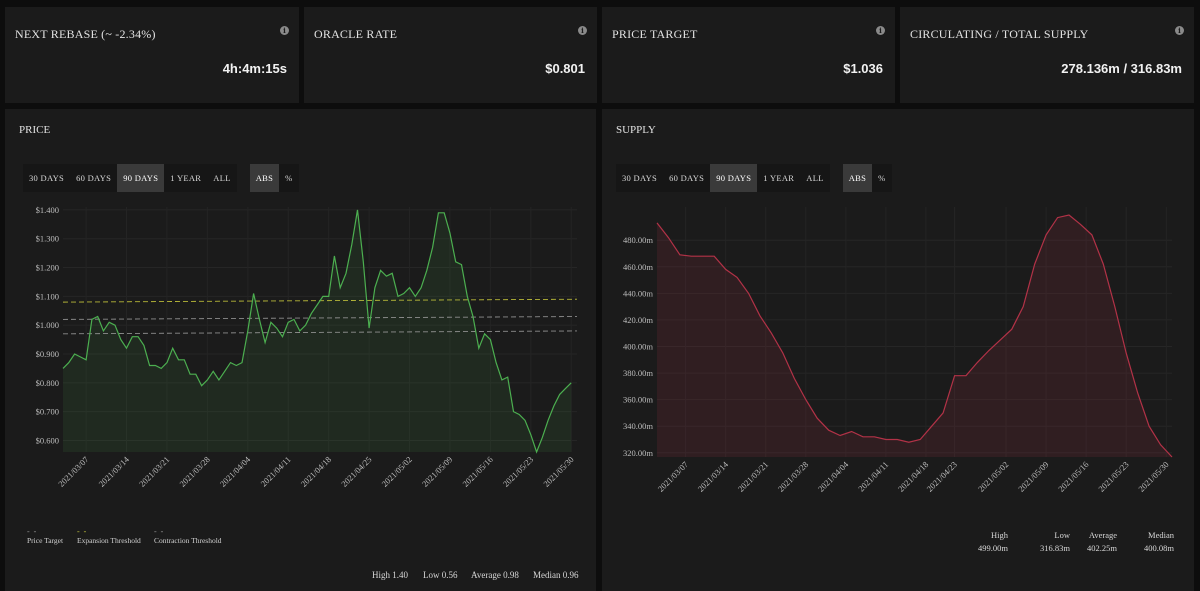 The height and width of the screenshot is (591, 1200). What do you see at coordinates (45, 537) in the screenshot?
I see `legend-price-target: - - Price Target` at bounding box center [45, 537].